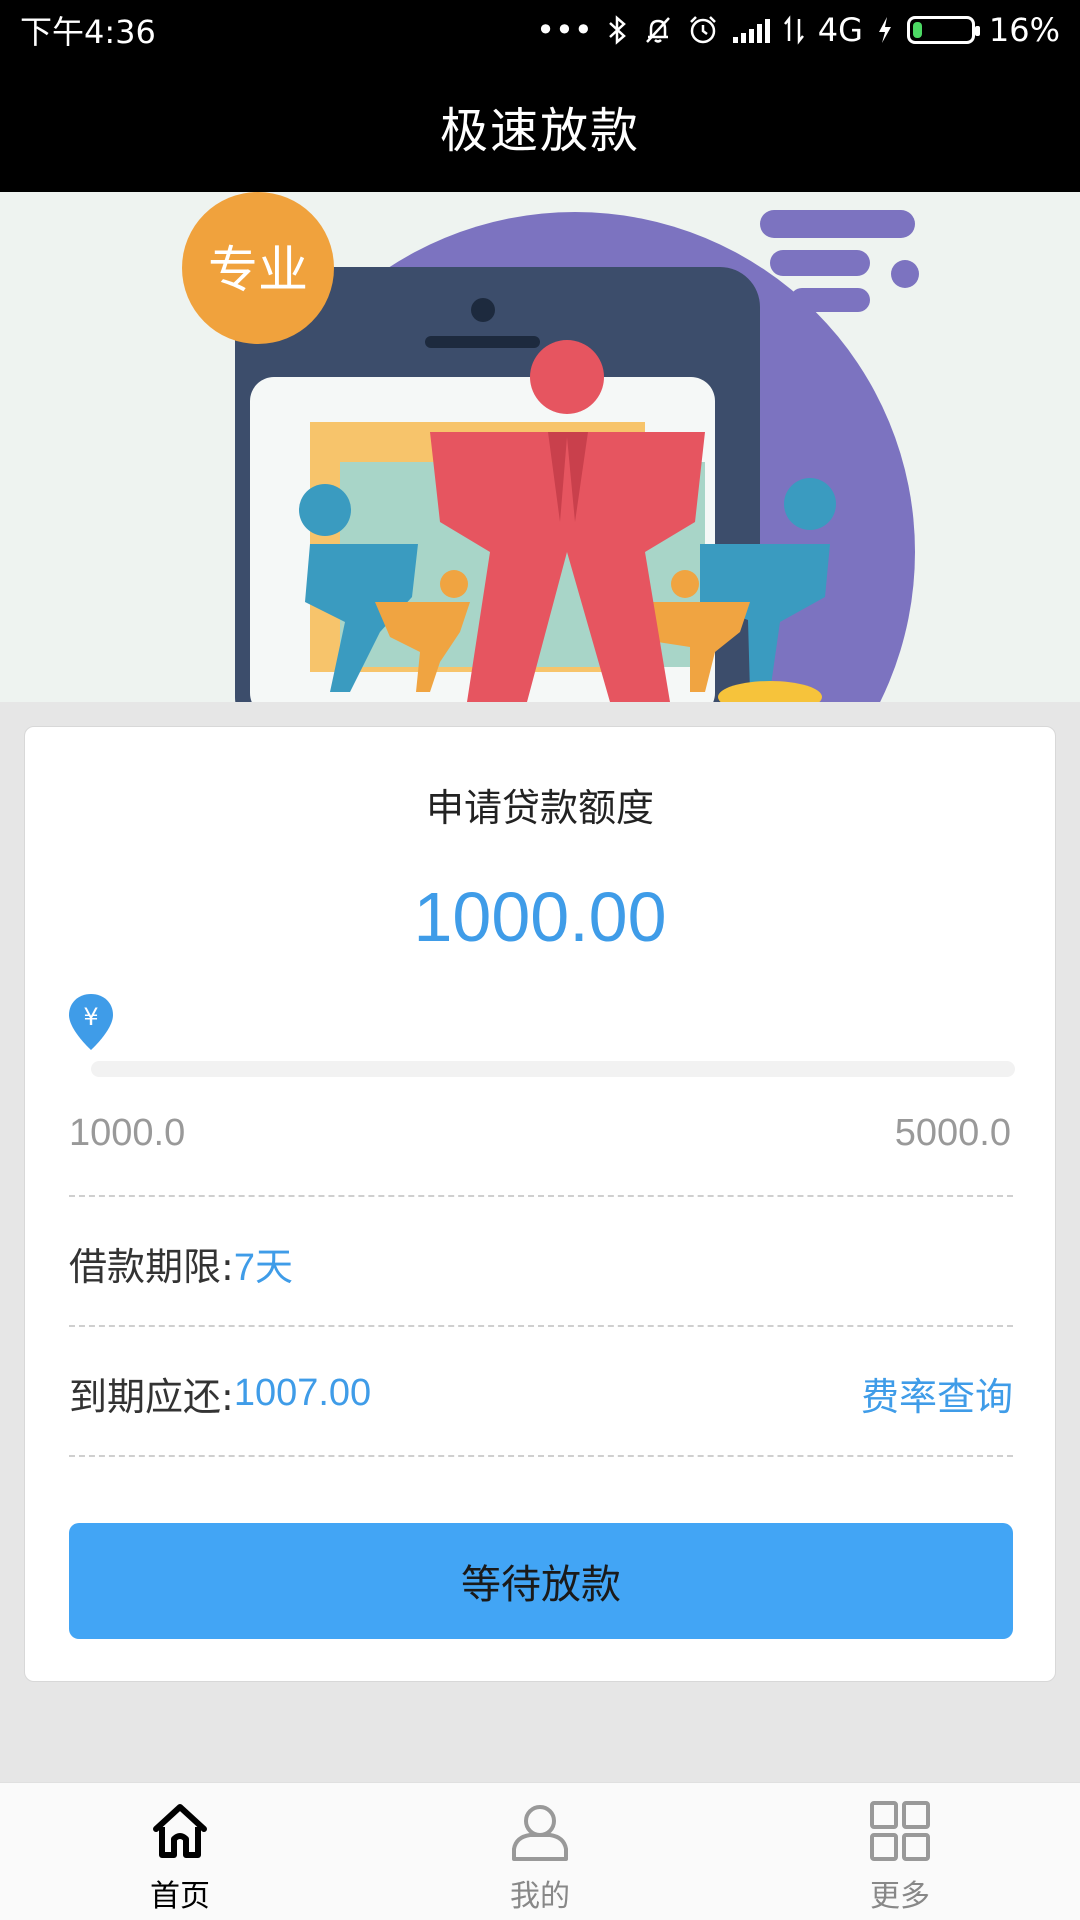  What do you see at coordinates (1024, 30) in the screenshot?
I see `battery-percent: 16%` at bounding box center [1024, 30].